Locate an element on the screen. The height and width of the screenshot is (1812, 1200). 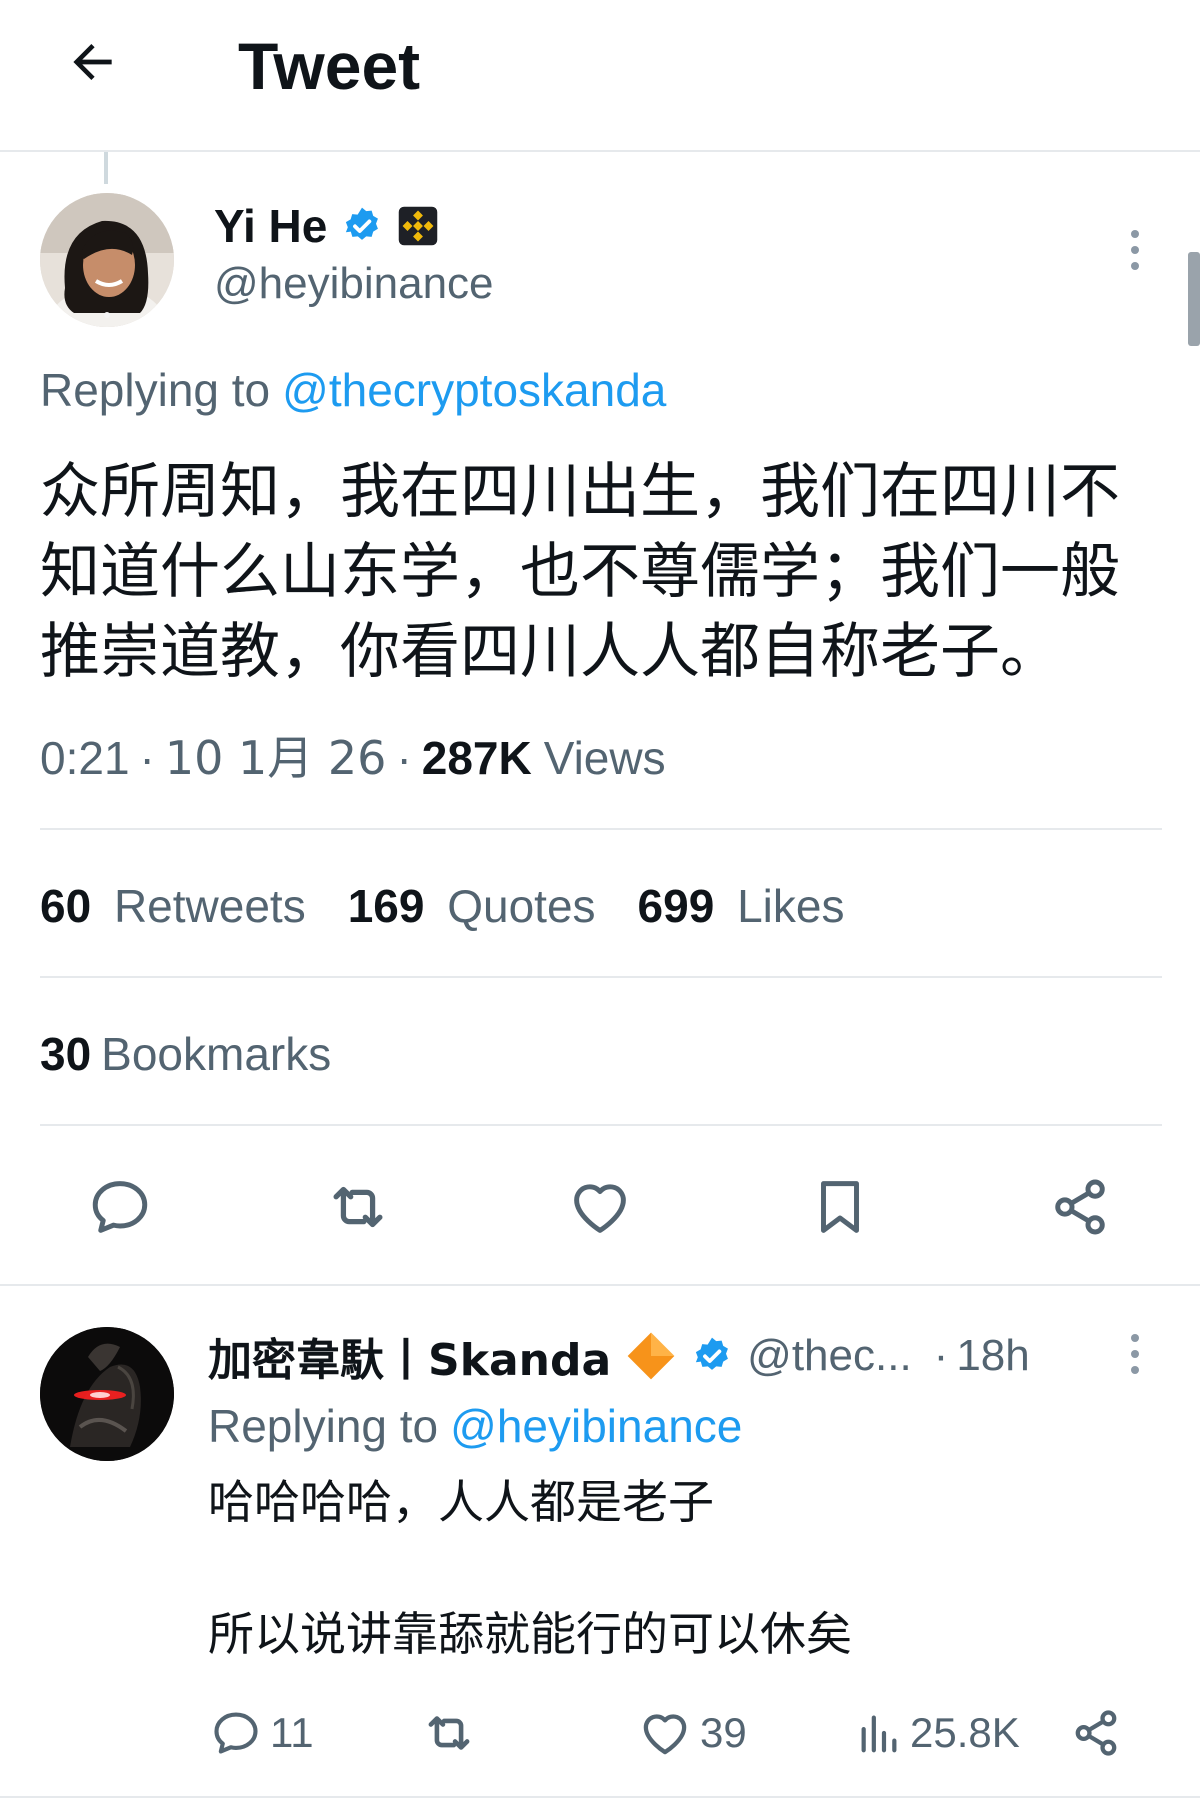
stats-divider is located at coordinates (601, 977).